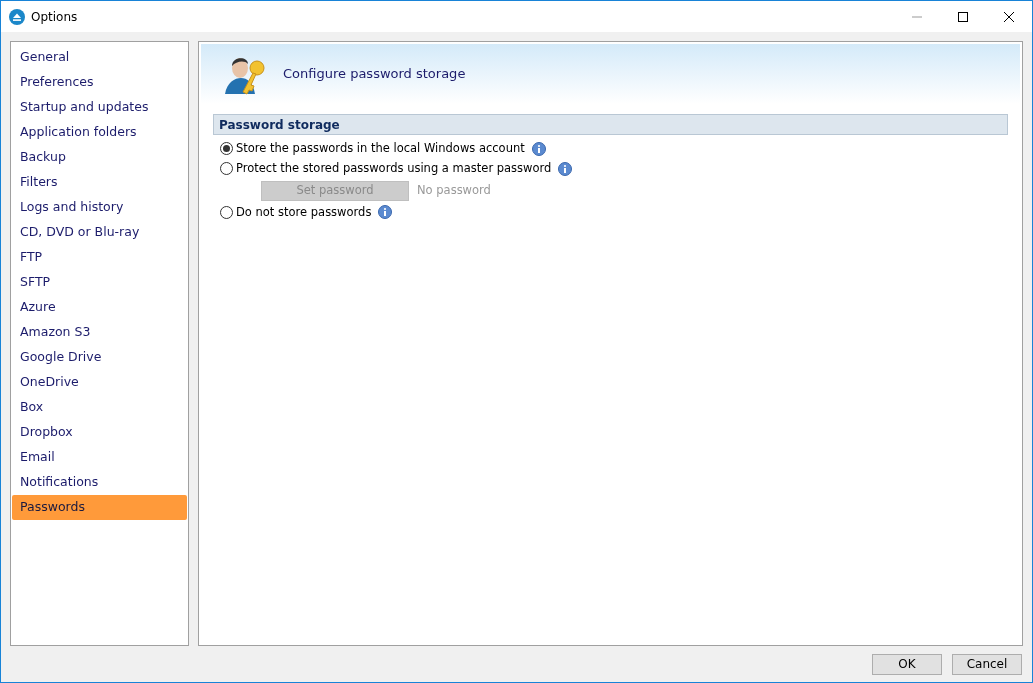 Image resolution: width=1033 pixels, height=683 pixels. I want to click on sidebar-item: Notifications, so click(99, 482).